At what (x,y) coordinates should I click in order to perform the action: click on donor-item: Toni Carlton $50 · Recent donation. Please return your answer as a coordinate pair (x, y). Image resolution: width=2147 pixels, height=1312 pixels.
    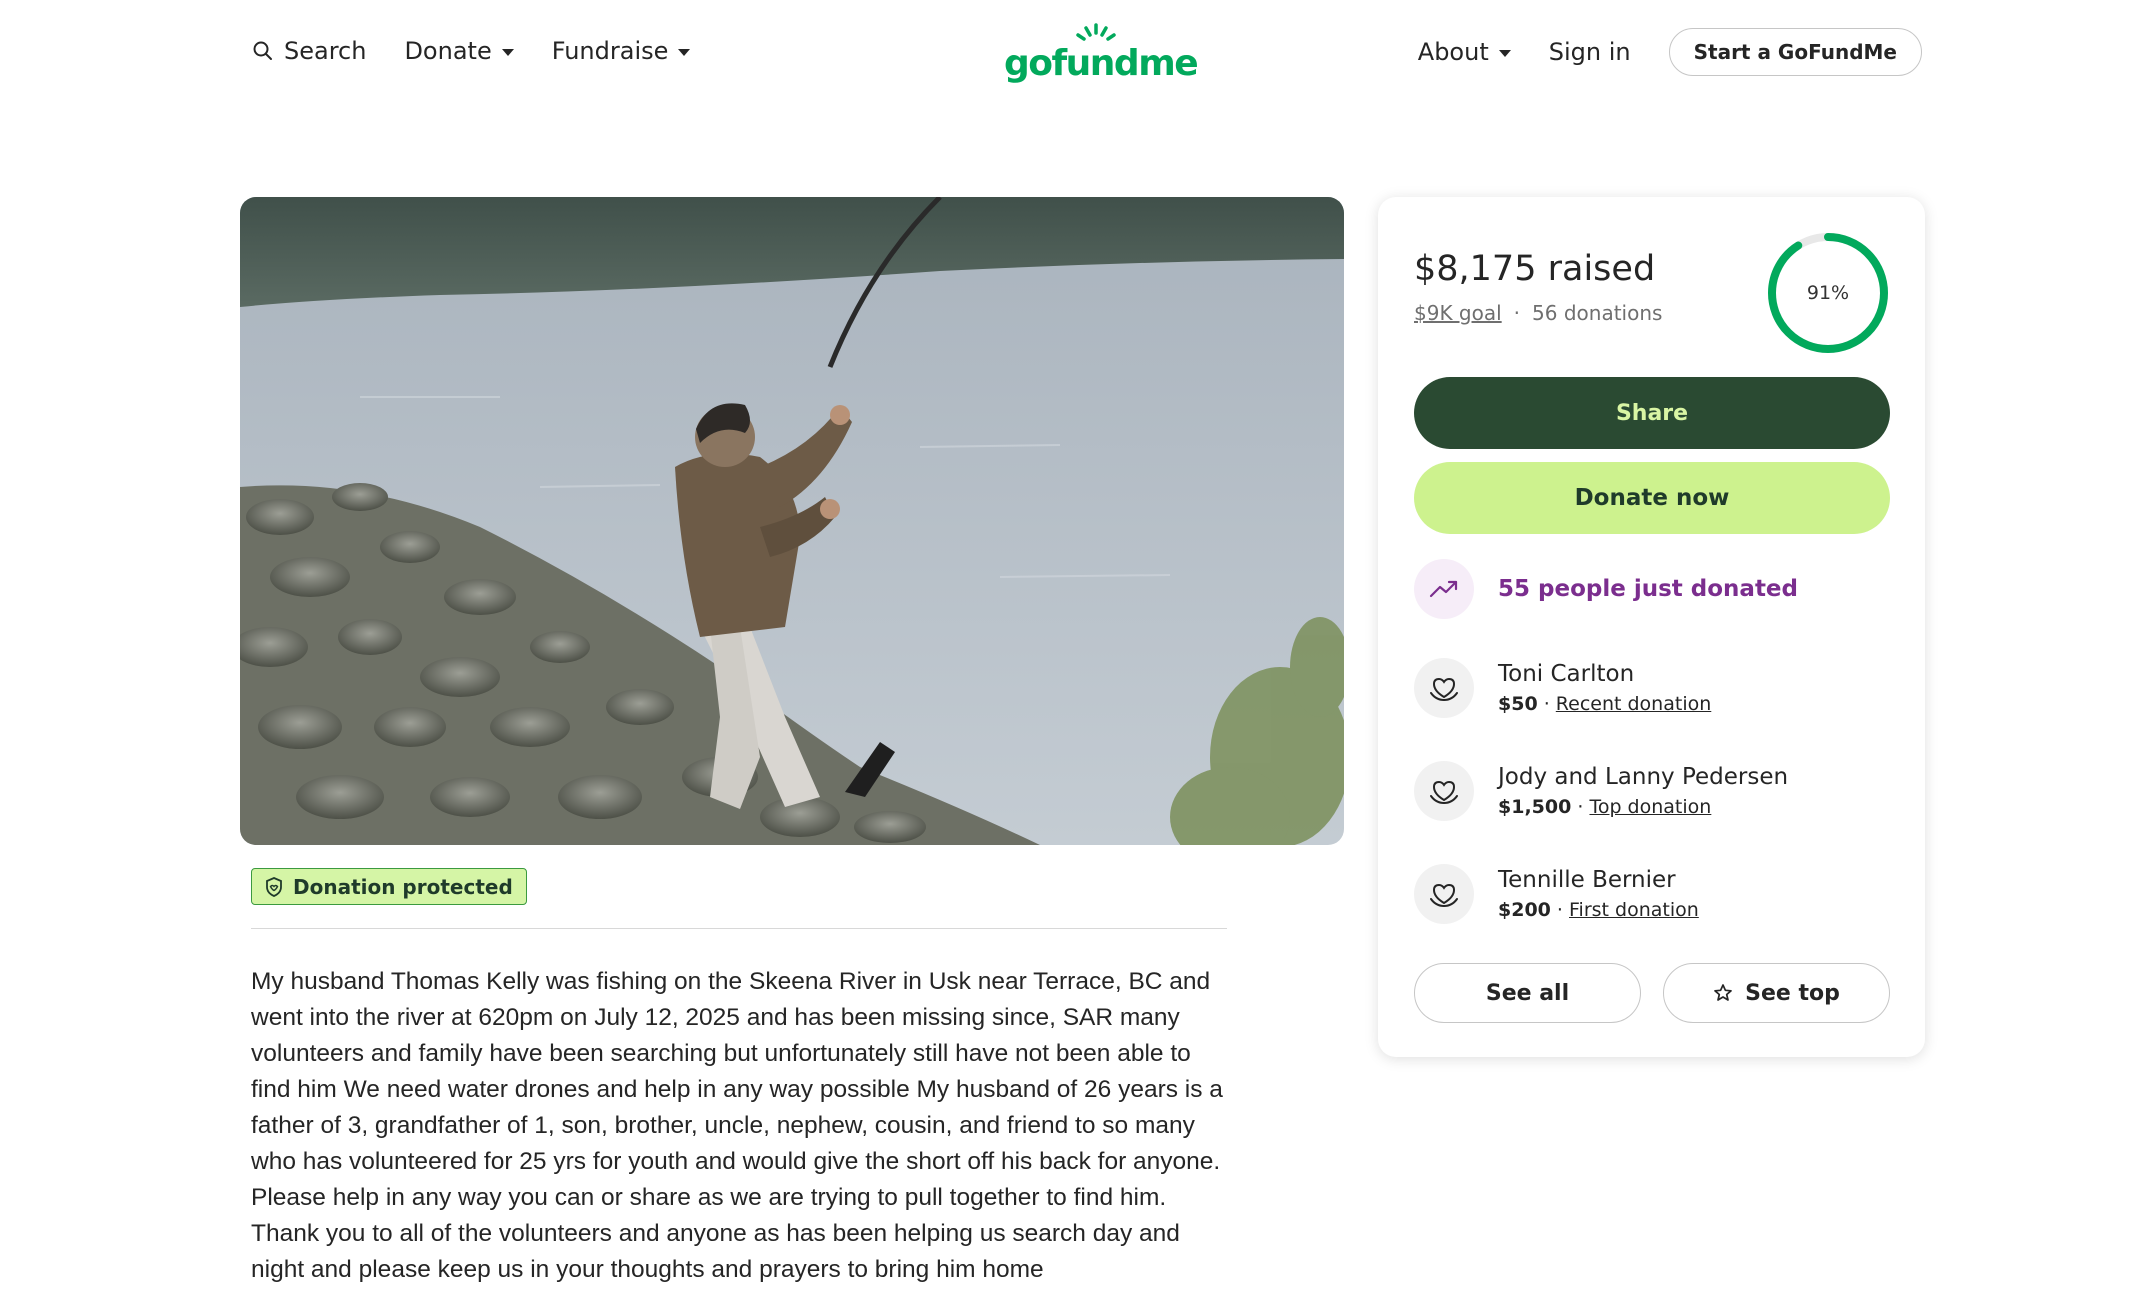
    Looking at the image, I should click on (1562, 688).